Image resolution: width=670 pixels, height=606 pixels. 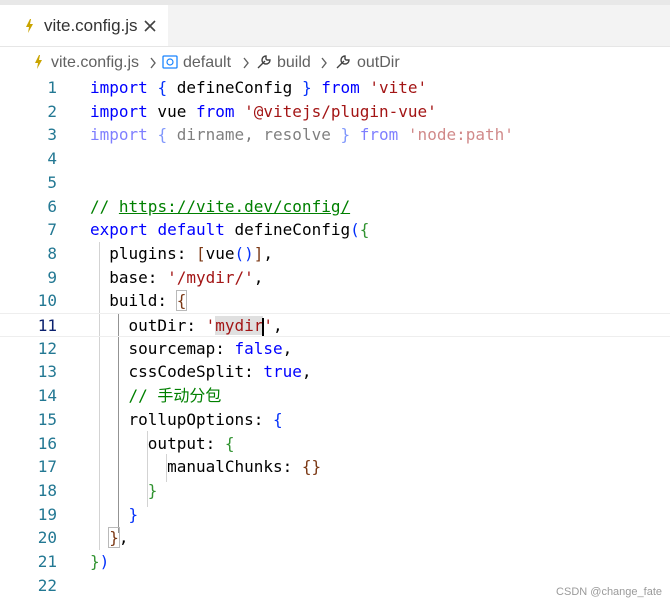 What do you see at coordinates (133, 301) in the screenshot?
I see `code-token: build:` at bounding box center [133, 301].